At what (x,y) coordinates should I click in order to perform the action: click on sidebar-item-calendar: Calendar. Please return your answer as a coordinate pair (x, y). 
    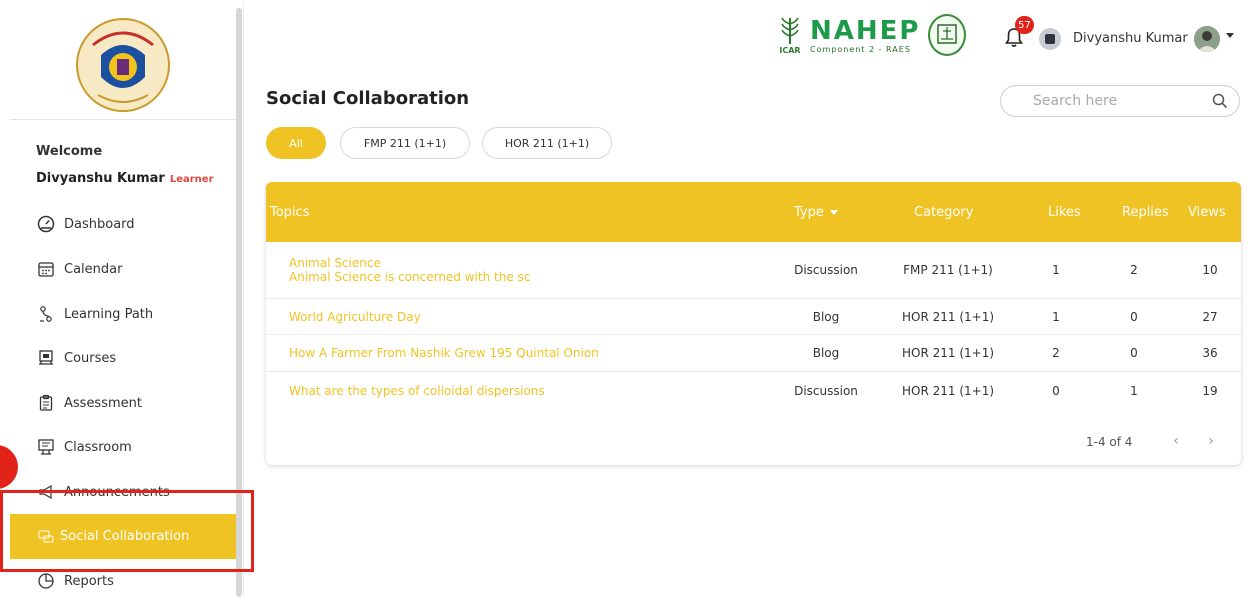
    Looking at the image, I should click on (79, 269).